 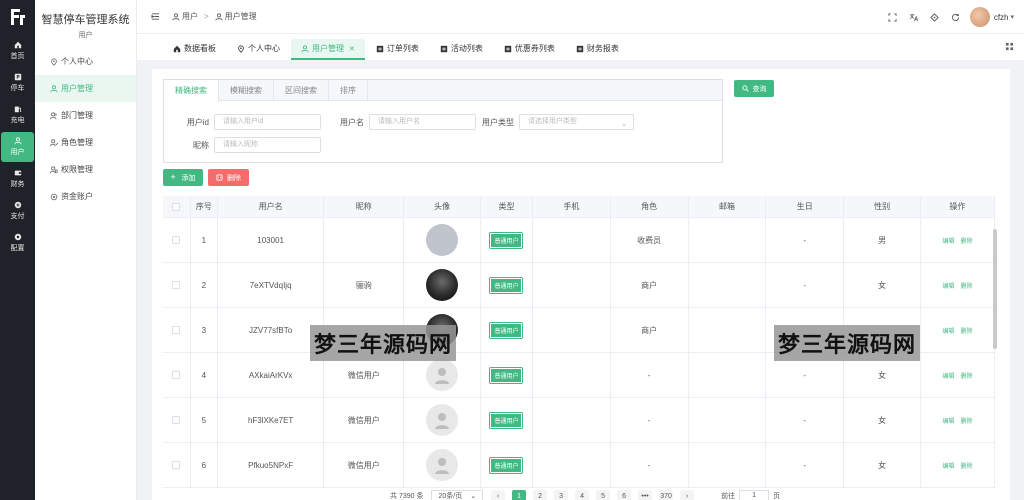 What do you see at coordinates (579, 240) in the screenshot?
I see `table-row: 1 103001 普通用户 收费员 - 男编辑 删除` at bounding box center [579, 240].